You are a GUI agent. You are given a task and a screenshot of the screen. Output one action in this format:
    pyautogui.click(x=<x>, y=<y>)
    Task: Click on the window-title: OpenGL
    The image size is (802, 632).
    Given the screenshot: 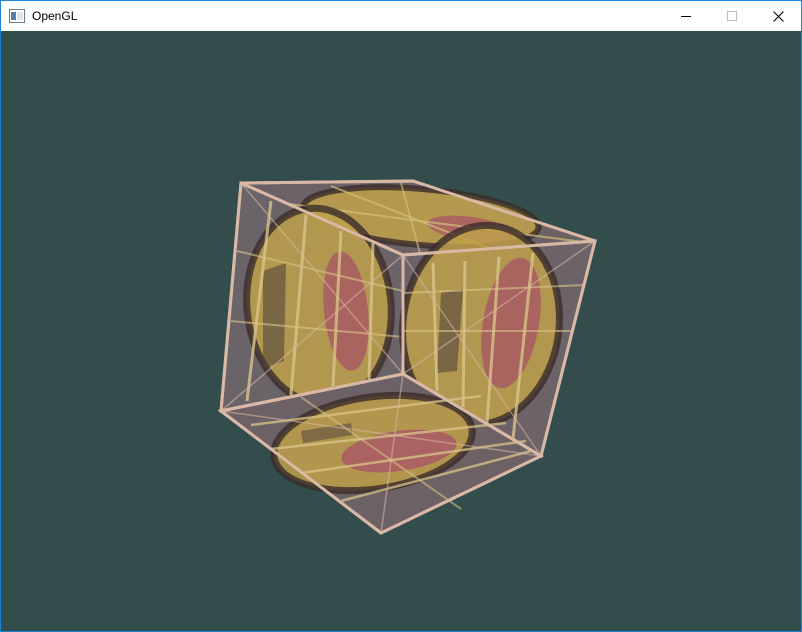 What is the action you would take?
    pyautogui.click(x=55, y=16)
    